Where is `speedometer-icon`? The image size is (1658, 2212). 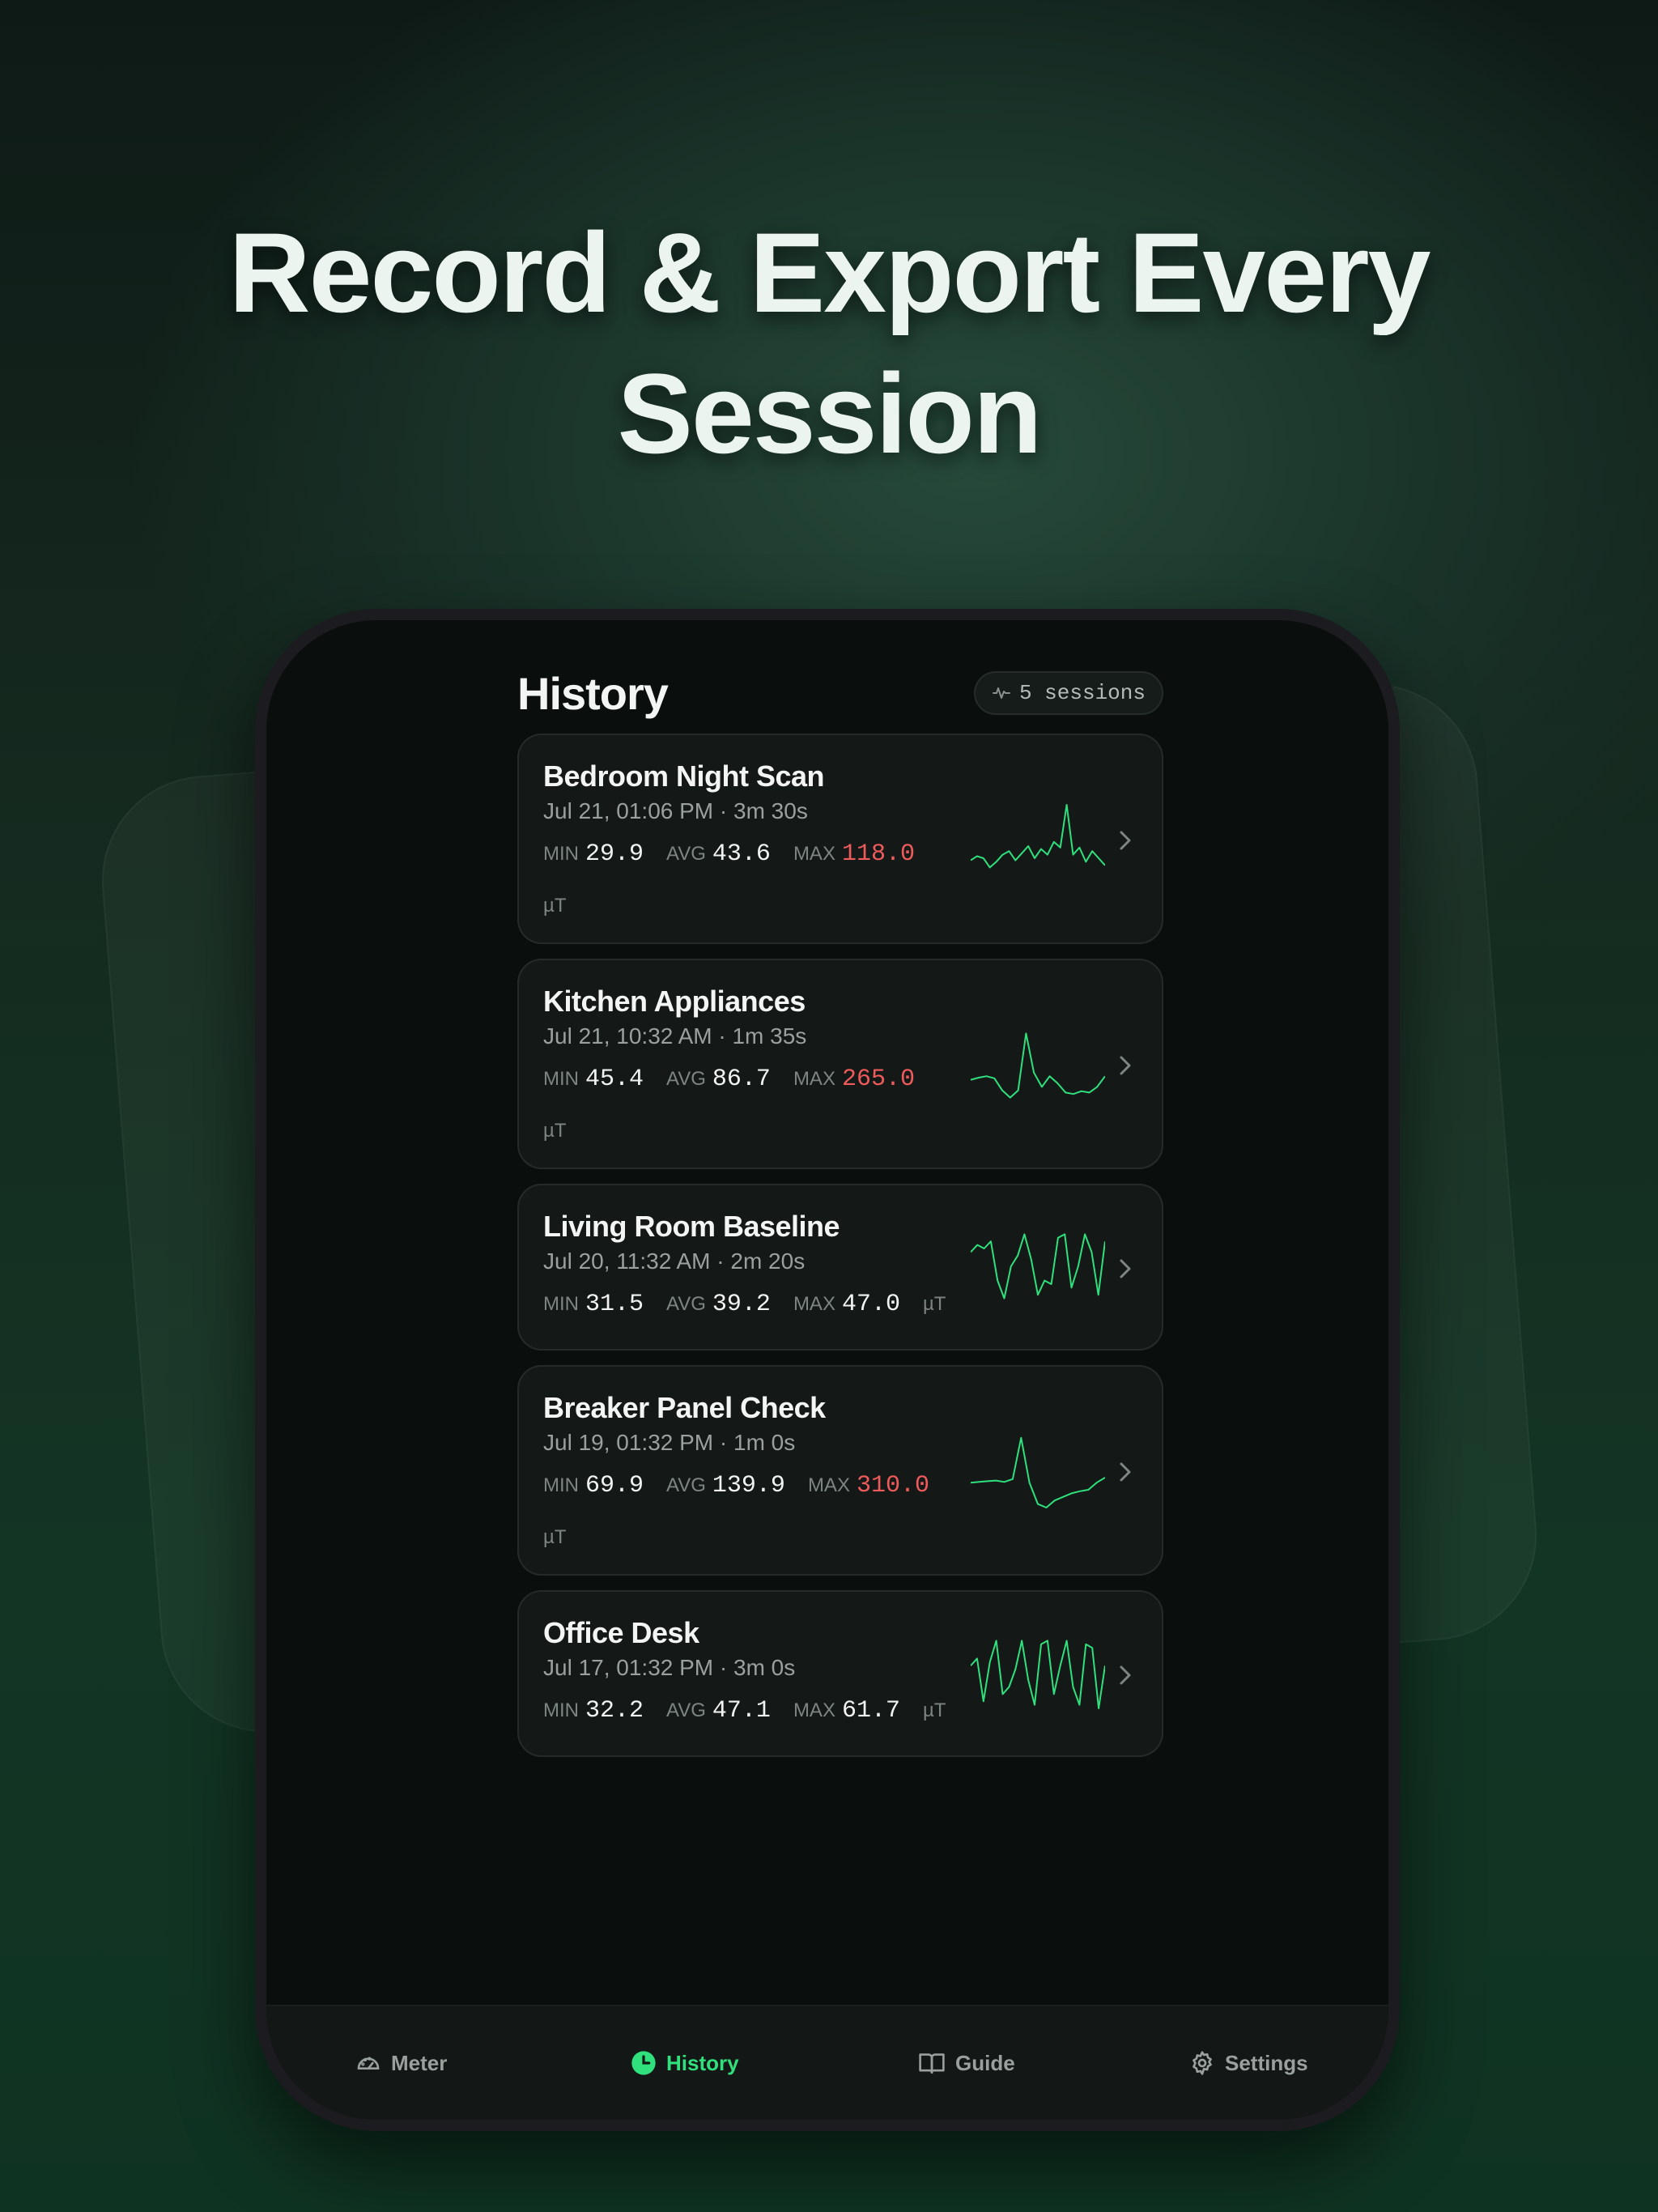
speedometer-icon is located at coordinates (368, 2063).